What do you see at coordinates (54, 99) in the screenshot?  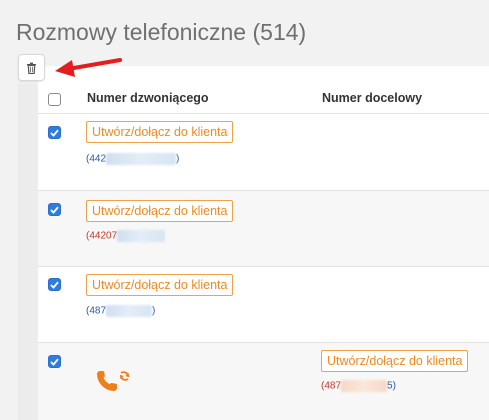 I see `select-all-checkbox` at bounding box center [54, 99].